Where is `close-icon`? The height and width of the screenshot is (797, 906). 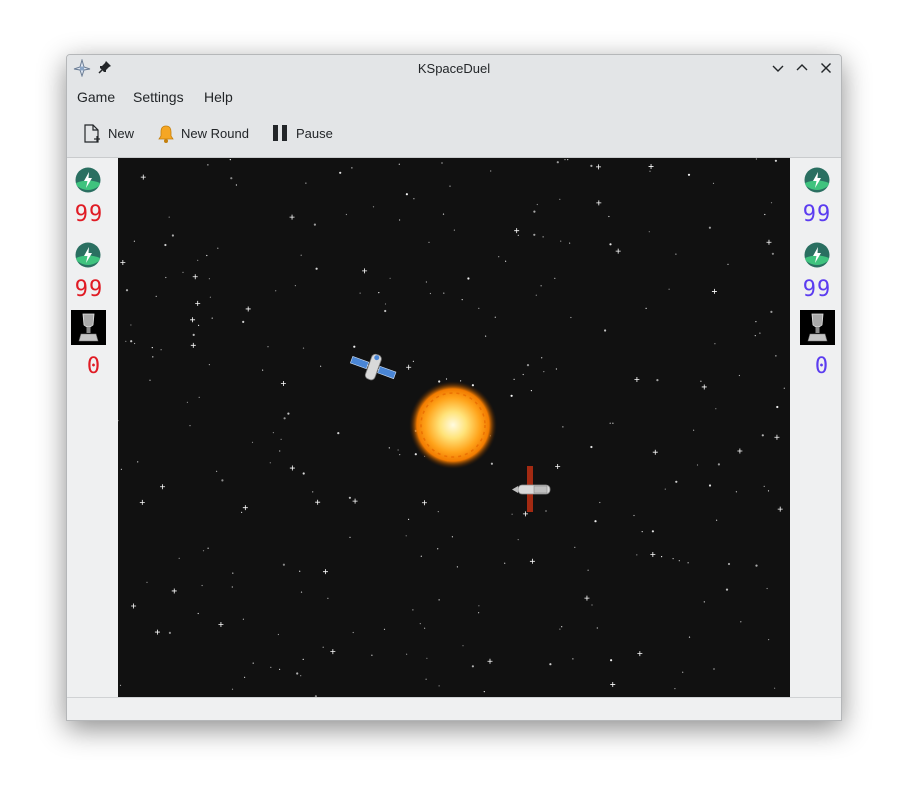 close-icon is located at coordinates (826, 68).